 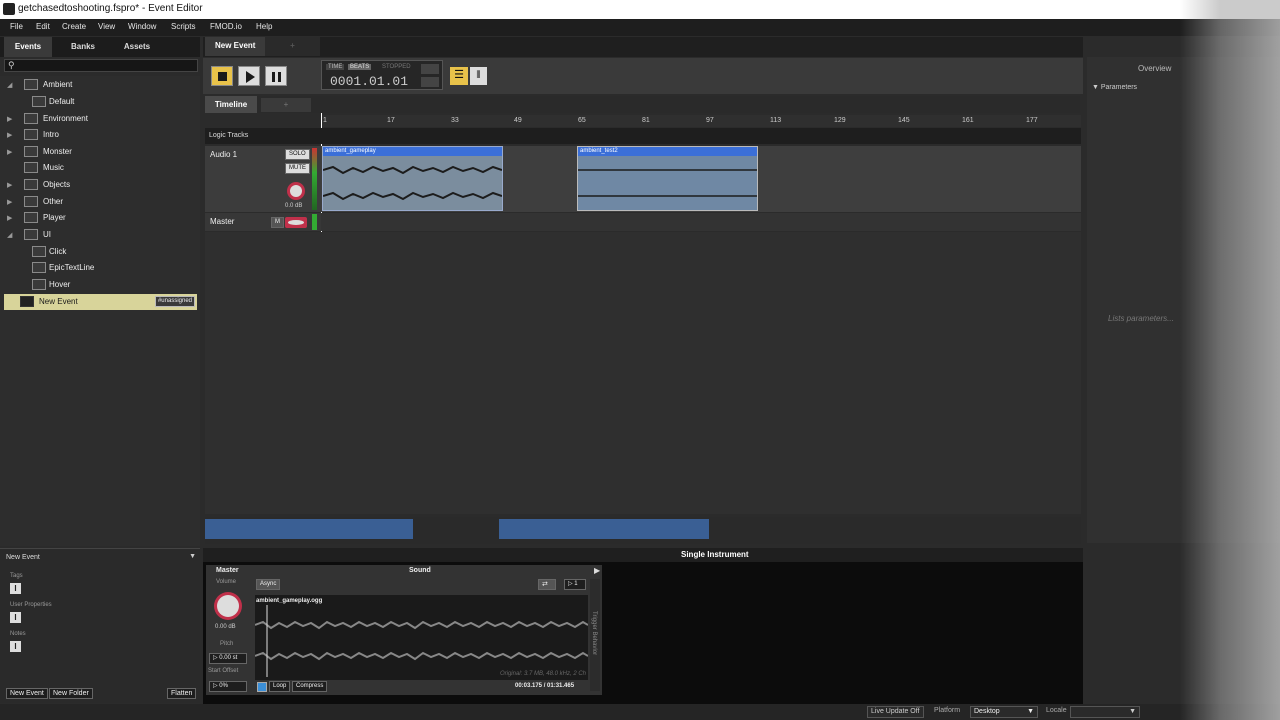 What do you see at coordinates (101, 102) in the screenshot?
I see `tree-item-default: Default` at bounding box center [101, 102].